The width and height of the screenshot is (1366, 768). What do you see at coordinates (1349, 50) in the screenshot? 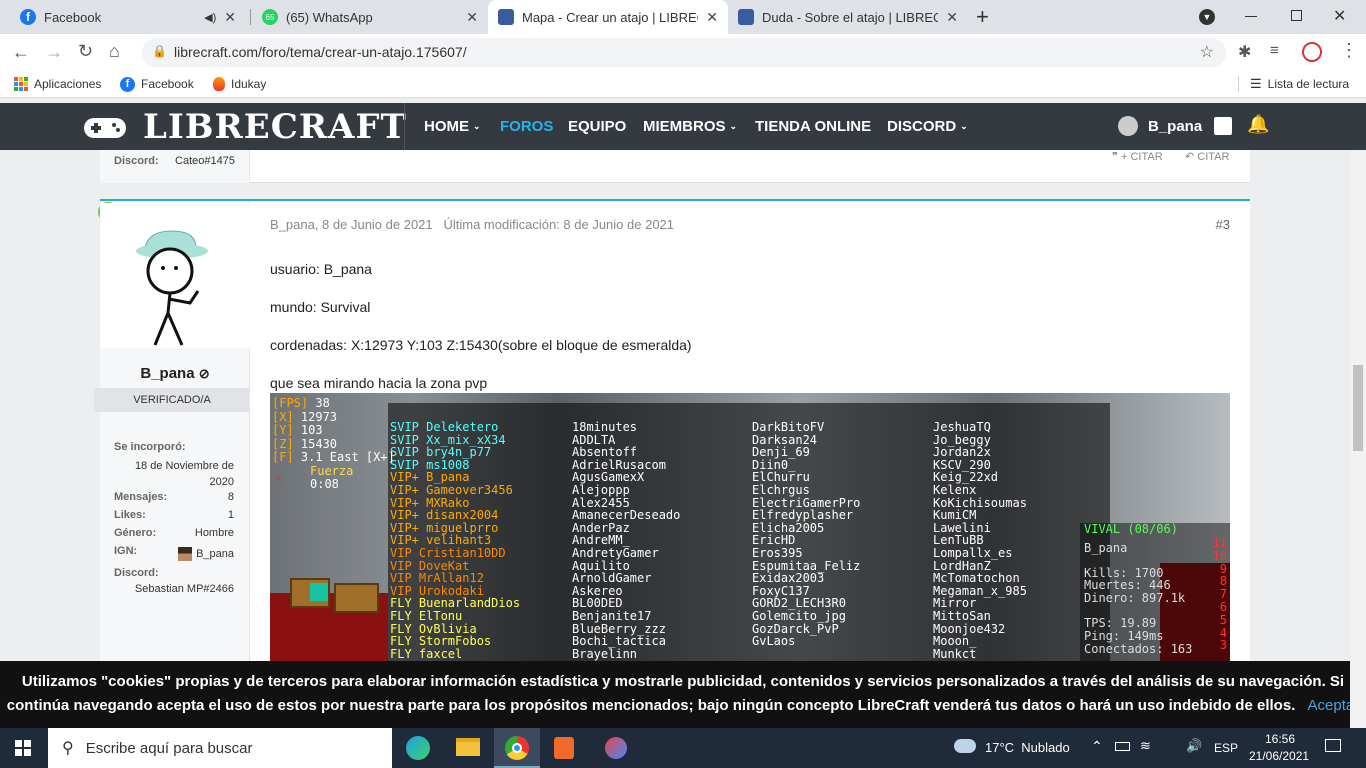
I see `menu-icon: ⋮` at bounding box center [1349, 50].